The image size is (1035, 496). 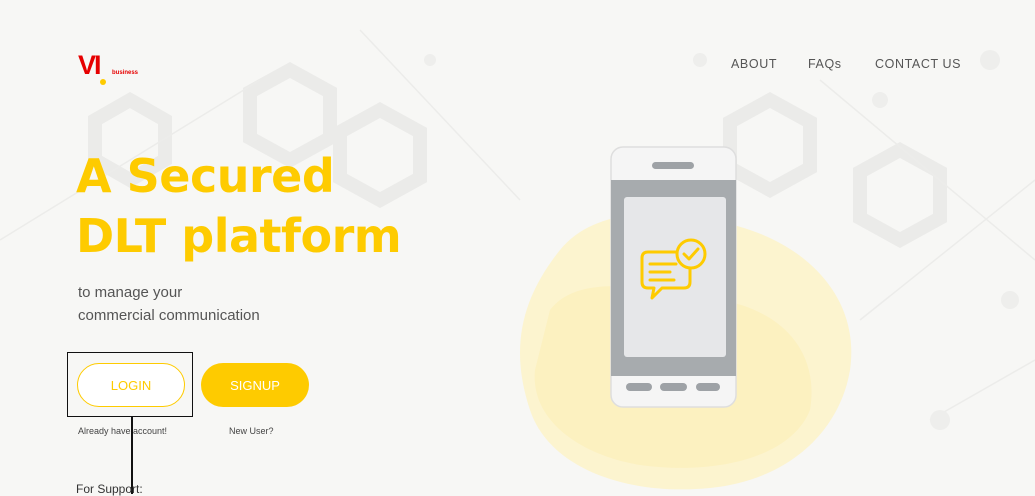 What do you see at coordinates (130, 292) in the screenshot?
I see `hero-subtitle-line-1: to manage your` at bounding box center [130, 292].